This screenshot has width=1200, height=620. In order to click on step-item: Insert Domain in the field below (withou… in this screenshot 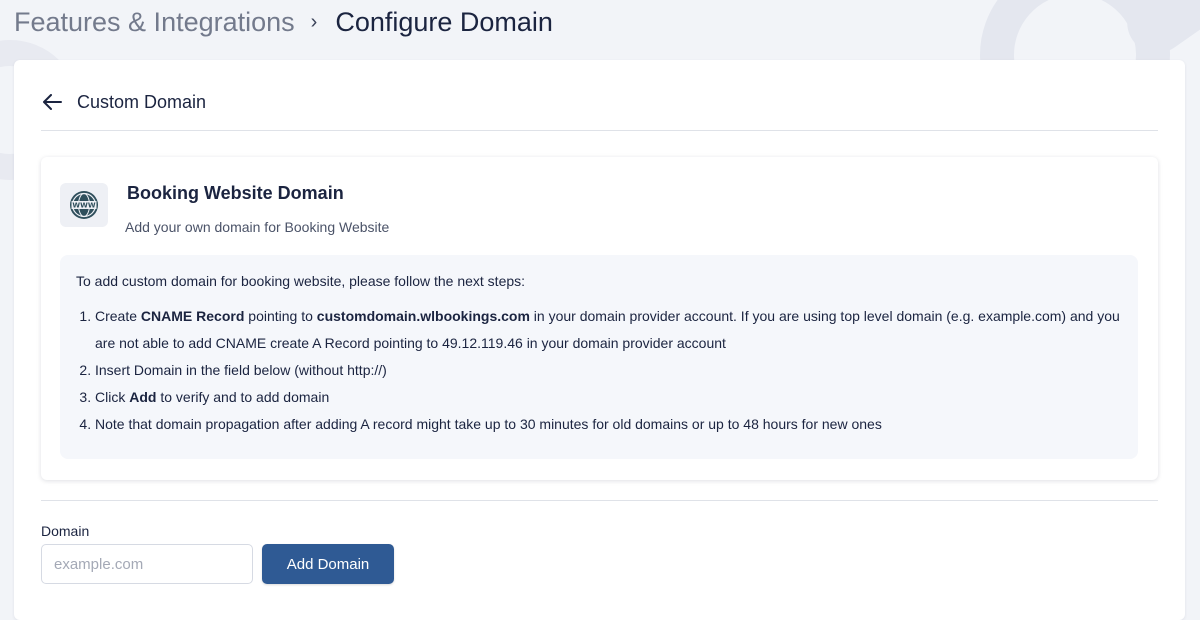, I will do `click(608, 370)`.